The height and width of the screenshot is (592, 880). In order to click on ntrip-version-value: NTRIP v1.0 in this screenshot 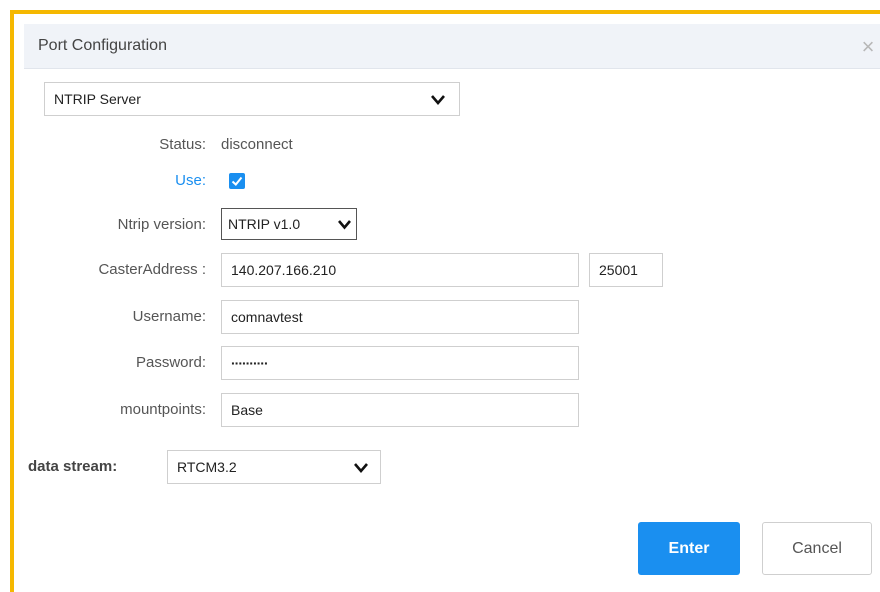, I will do `click(264, 224)`.